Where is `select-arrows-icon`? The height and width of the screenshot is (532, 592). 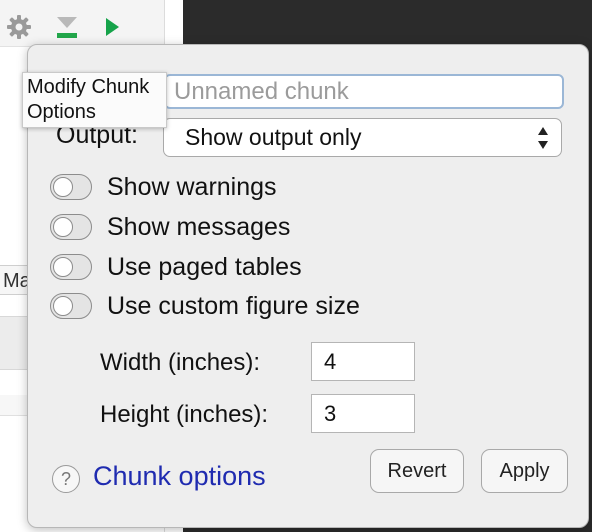
select-arrows-icon is located at coordinates (543, 138).